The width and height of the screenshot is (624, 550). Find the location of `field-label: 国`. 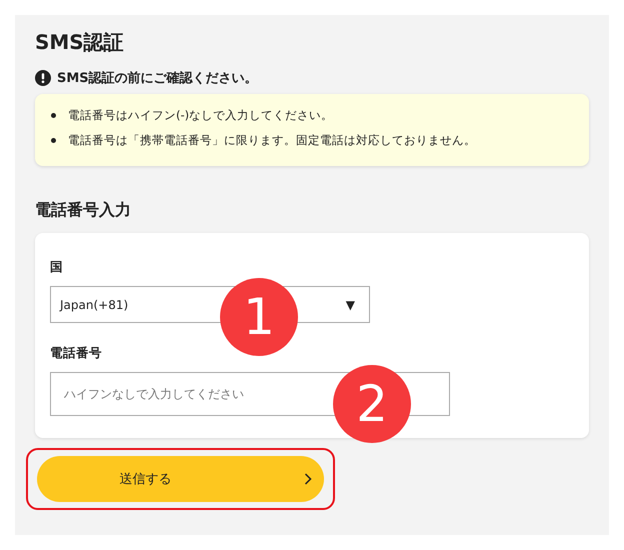

field-label: 国 is located at coordinates (57, 267).